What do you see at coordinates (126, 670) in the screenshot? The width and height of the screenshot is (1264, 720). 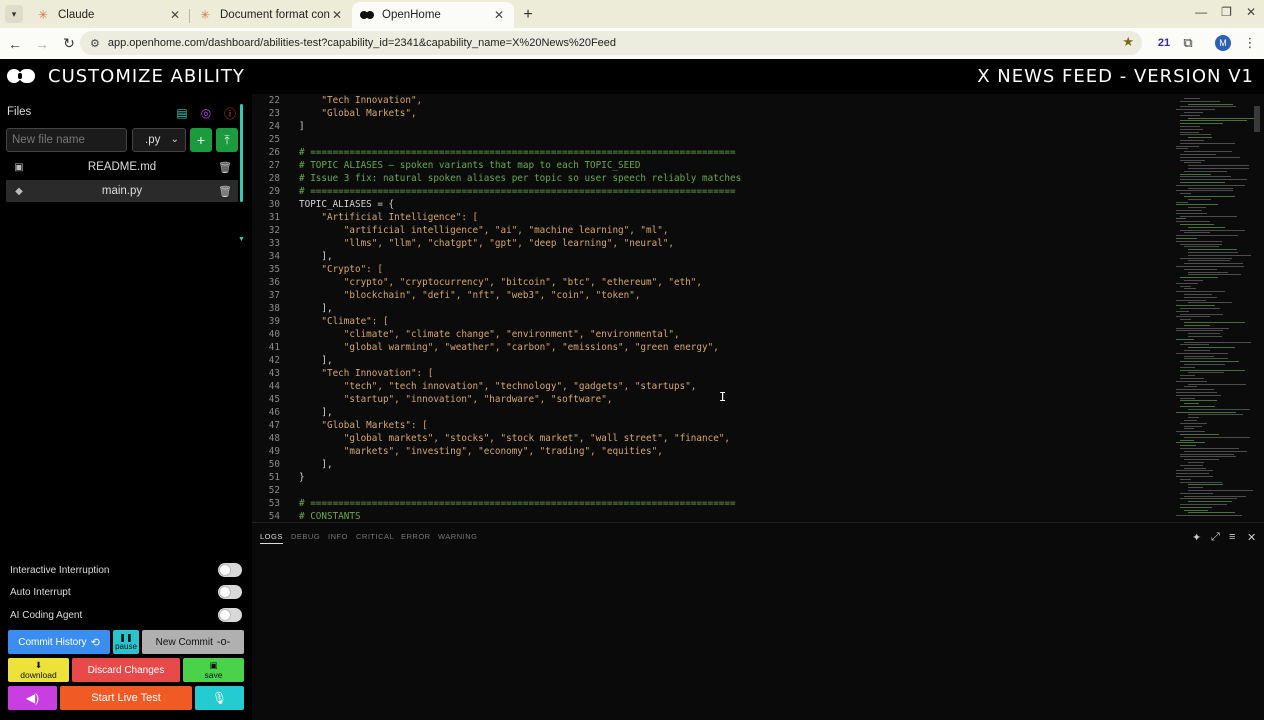 I see `discard-changes-button: Discard Changes` at bounding box center [126, 670].